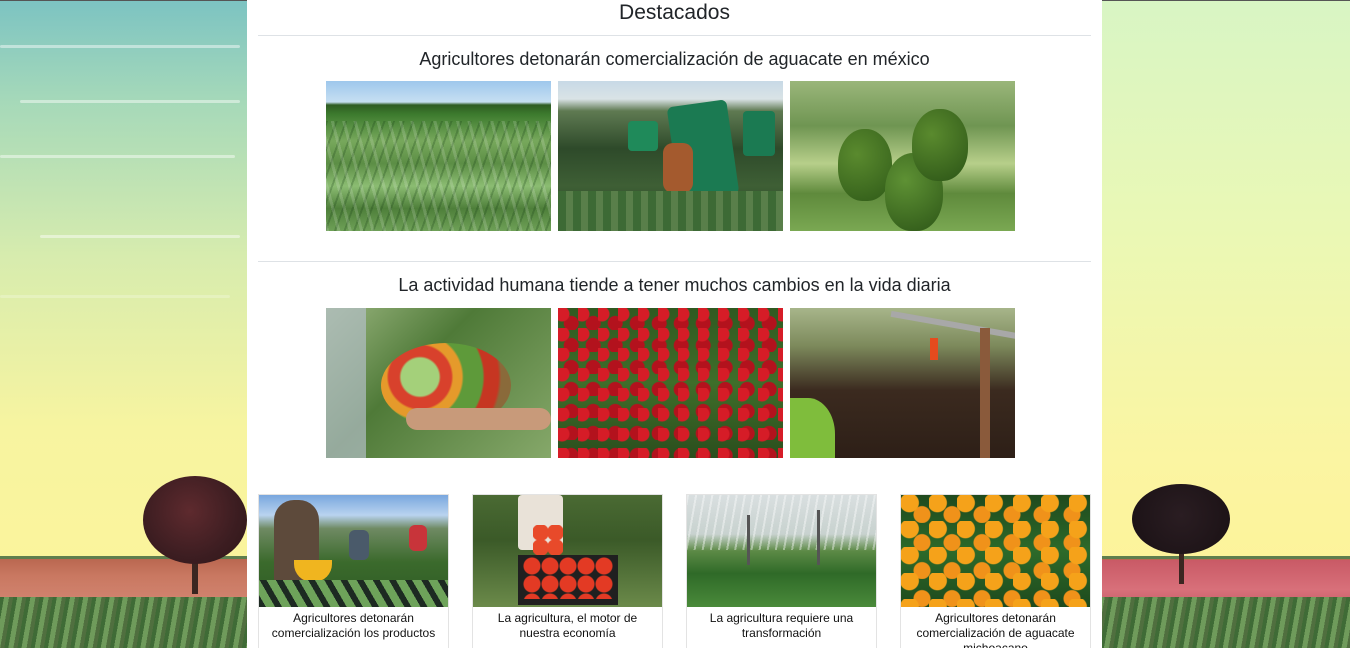 The width and height of the screenshot is (1350, 648). I want to click on farmers-harvest-photo, so click(353, 551).